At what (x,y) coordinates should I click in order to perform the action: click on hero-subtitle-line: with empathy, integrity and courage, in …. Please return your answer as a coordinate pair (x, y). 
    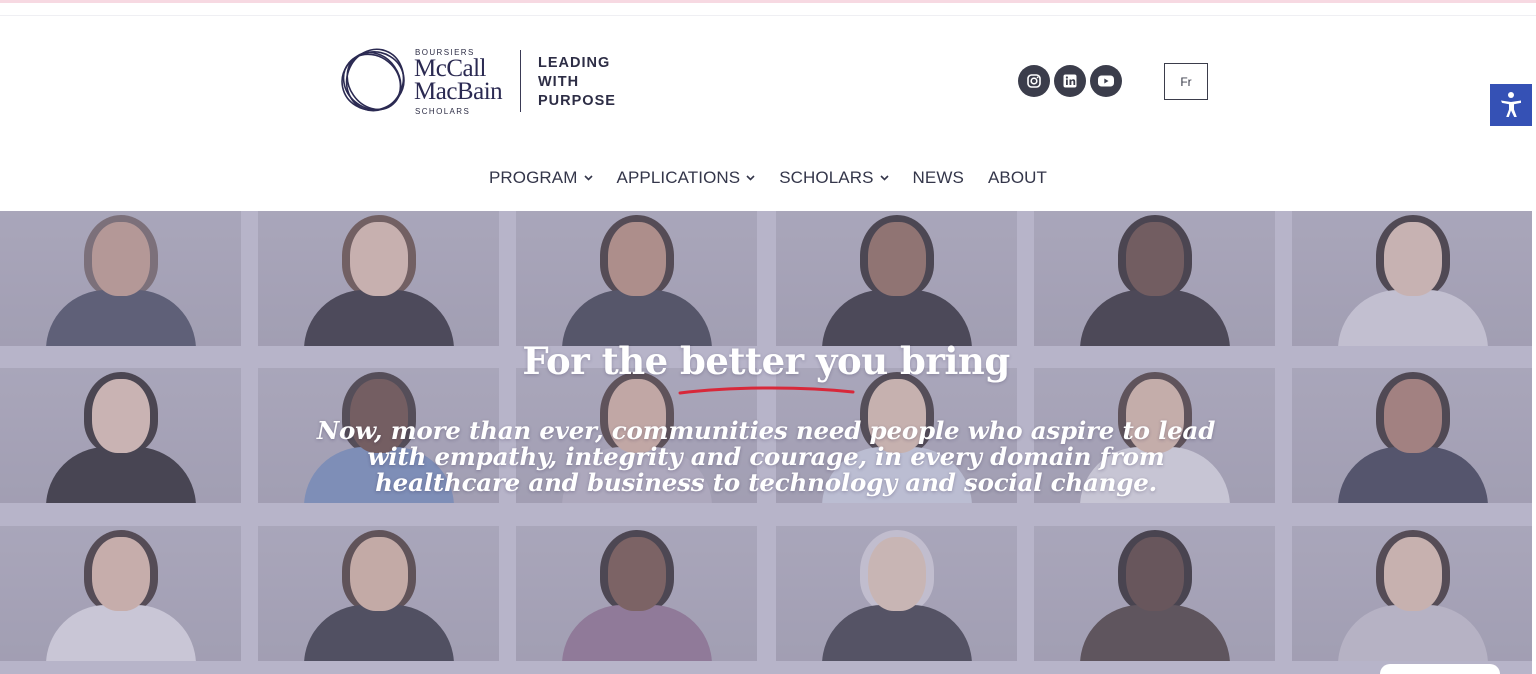
    Looking at the image, I should click on (766, 456).